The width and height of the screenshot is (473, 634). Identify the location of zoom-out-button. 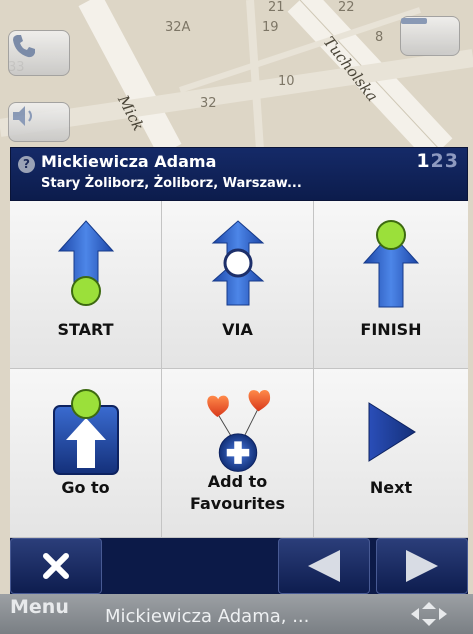
(430, 36).